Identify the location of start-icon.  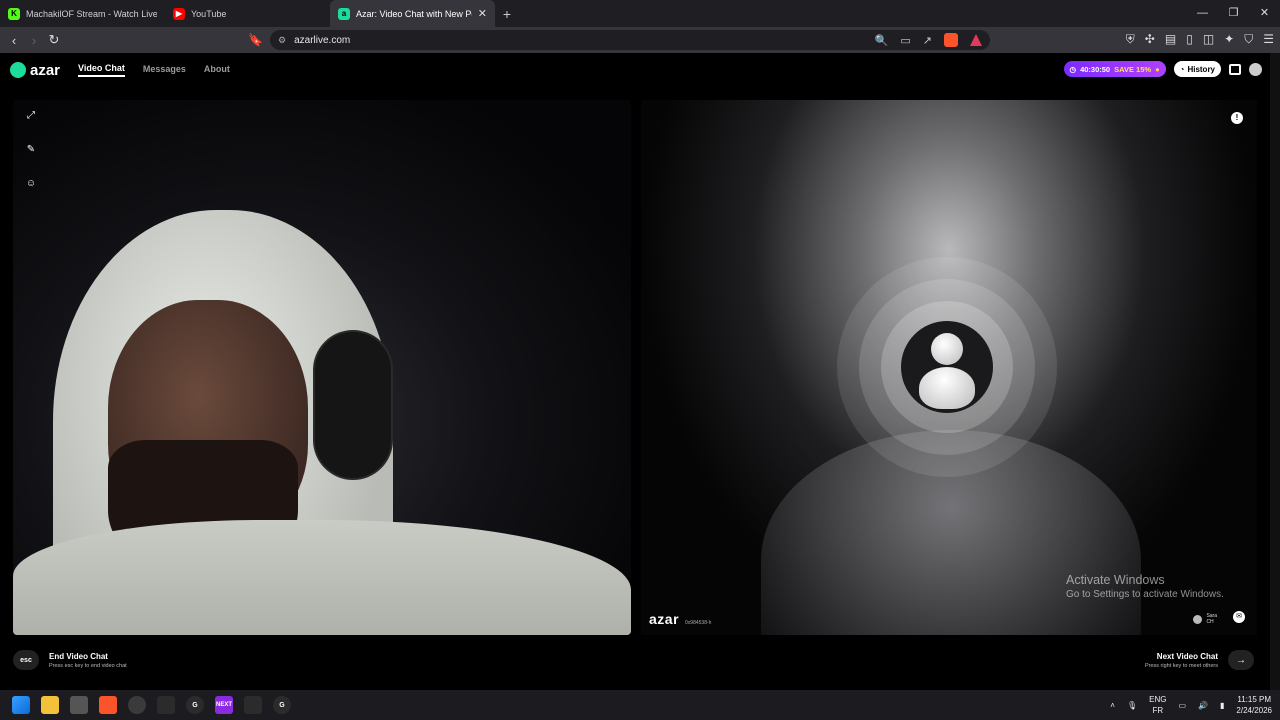
(21, 705).